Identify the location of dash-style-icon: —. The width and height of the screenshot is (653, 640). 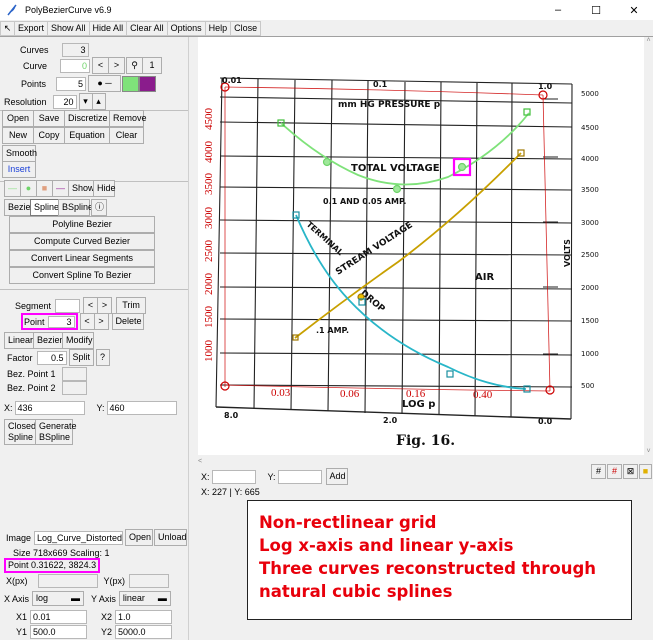
(60, 188).